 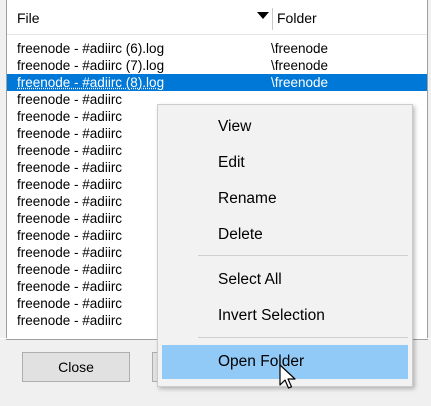 I want to click on menu-item-edit: Edit, so click(x=285, y=163).